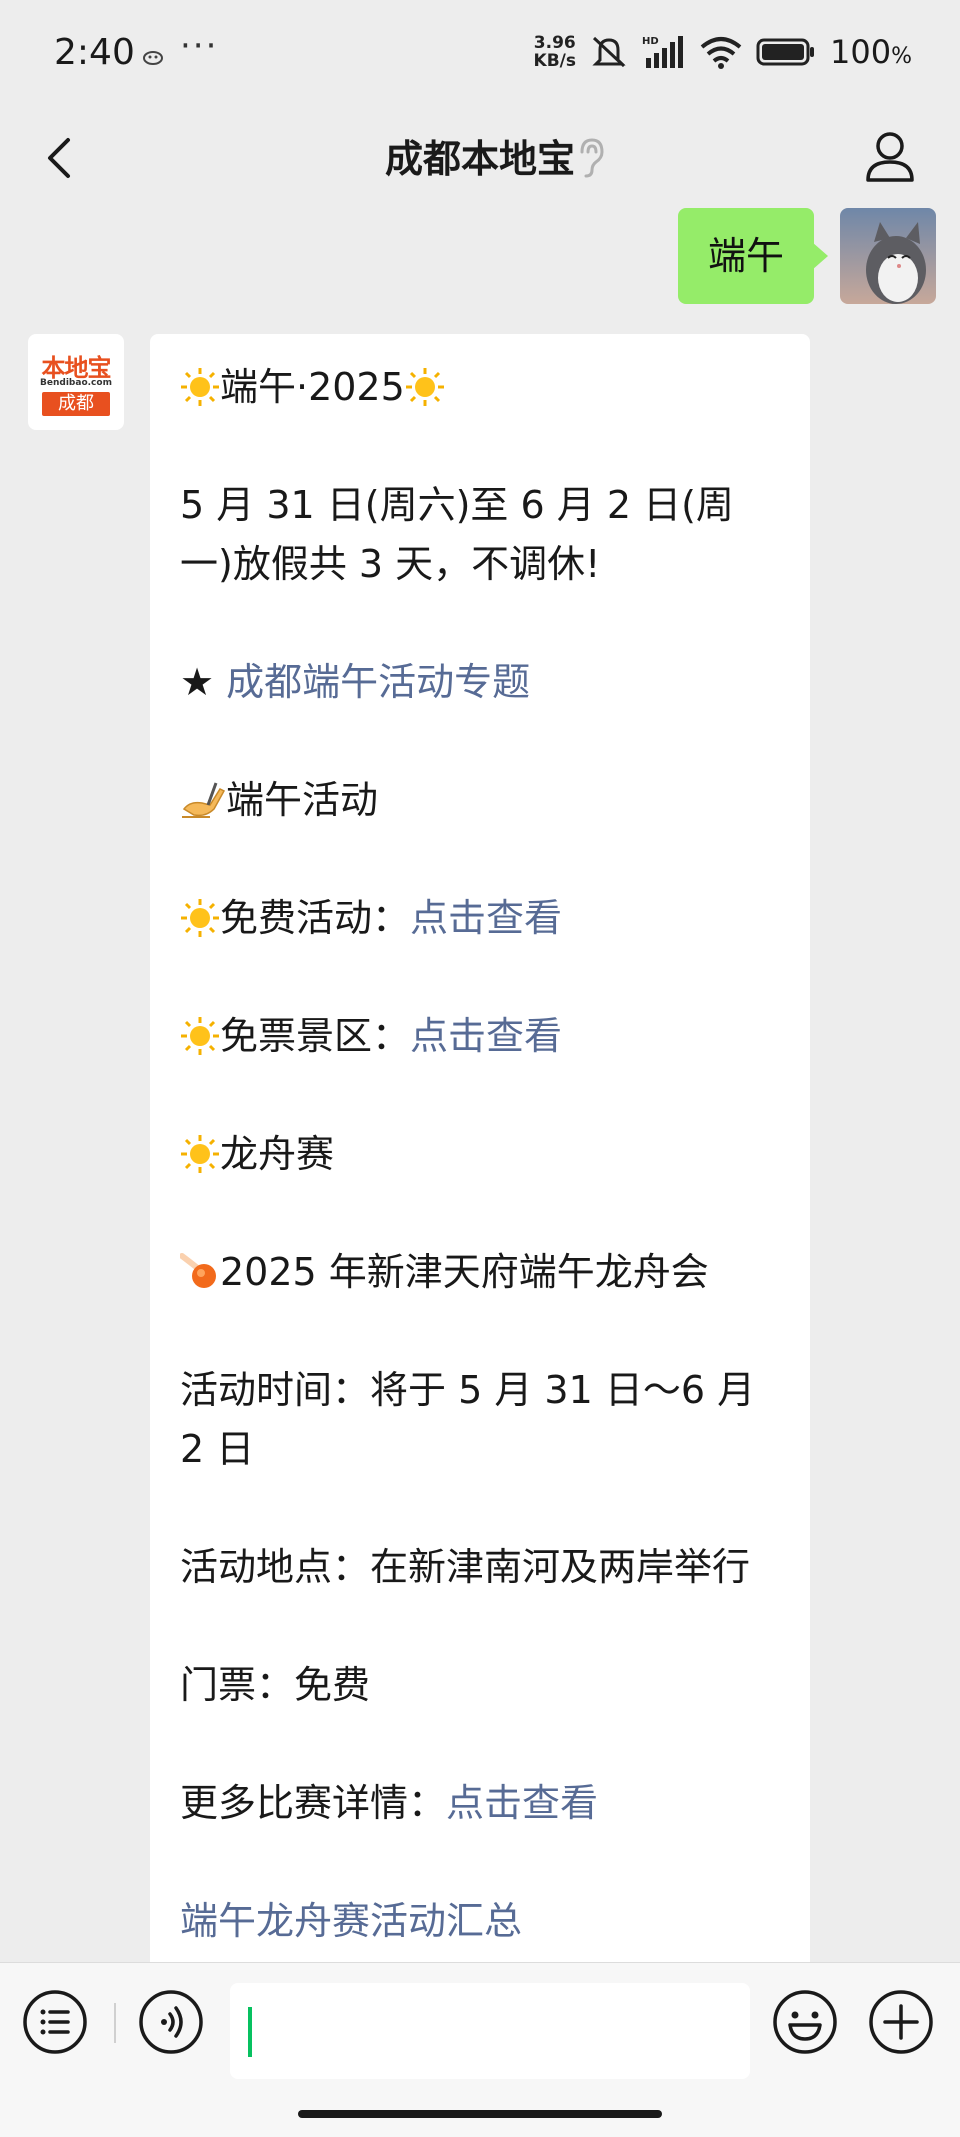  Describe the element at coordinates (486, 918) in the screenshot. I see `free-activities-link: 点击查看` at that location.